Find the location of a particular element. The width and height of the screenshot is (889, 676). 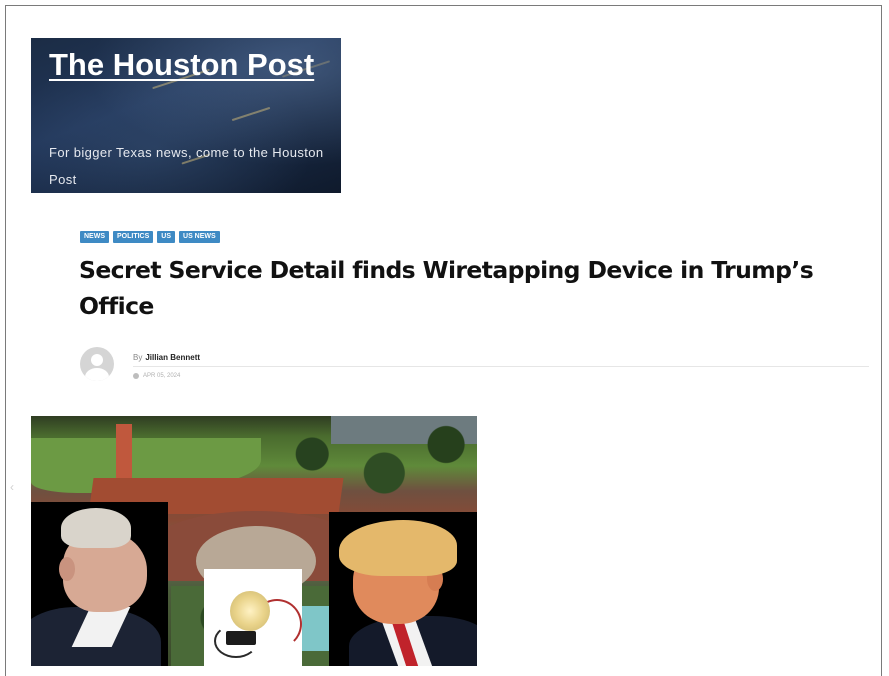

tag-us: US is located at coordinates (166, 237).